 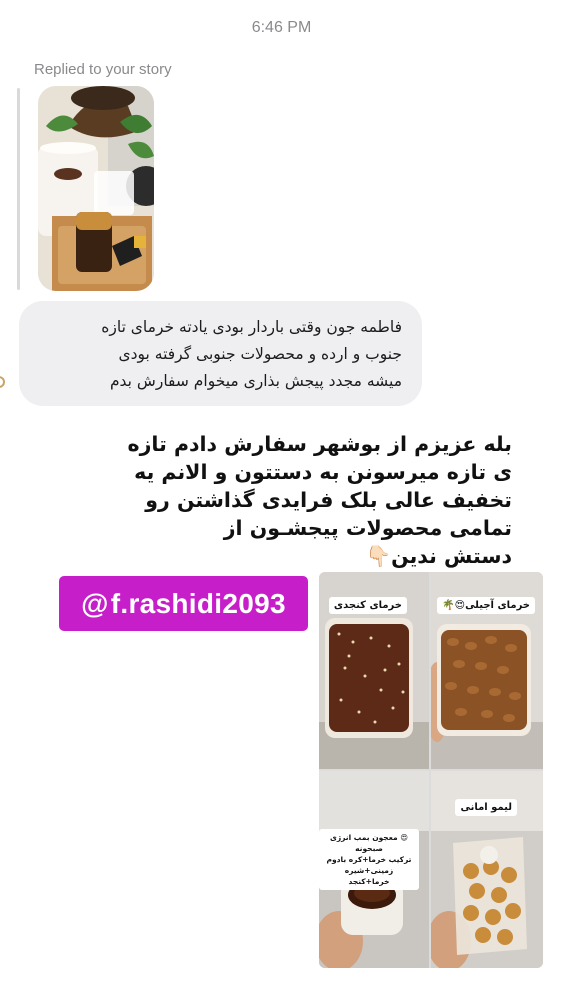 What do you see at coordinates (367, 605) in the screenshot?
I see `product-label-sesame: خرمای کنجدی` at bounding box center [367, 605].